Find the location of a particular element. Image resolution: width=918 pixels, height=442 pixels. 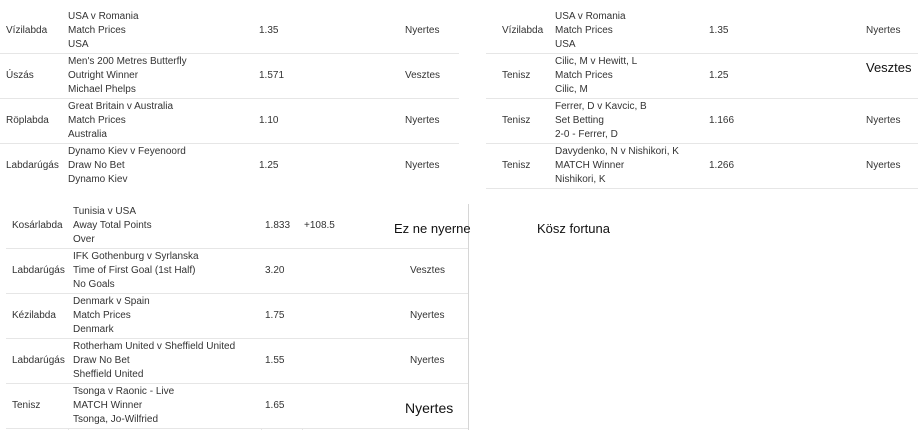

odds-value: 1.10 is located at coordinates (269, 120).